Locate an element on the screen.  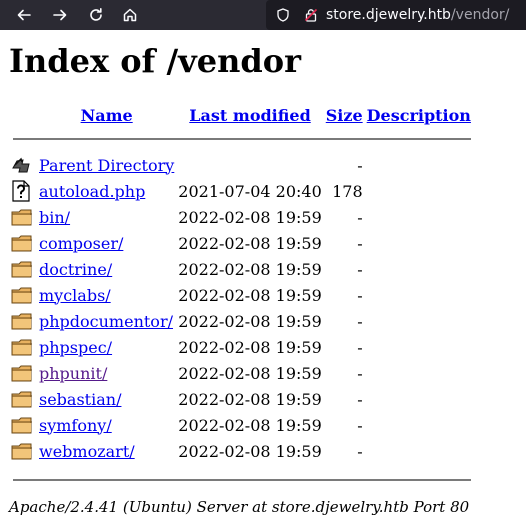
url-text: store.djewelry.htb/vendor/ is located at coordinates (417, 15).